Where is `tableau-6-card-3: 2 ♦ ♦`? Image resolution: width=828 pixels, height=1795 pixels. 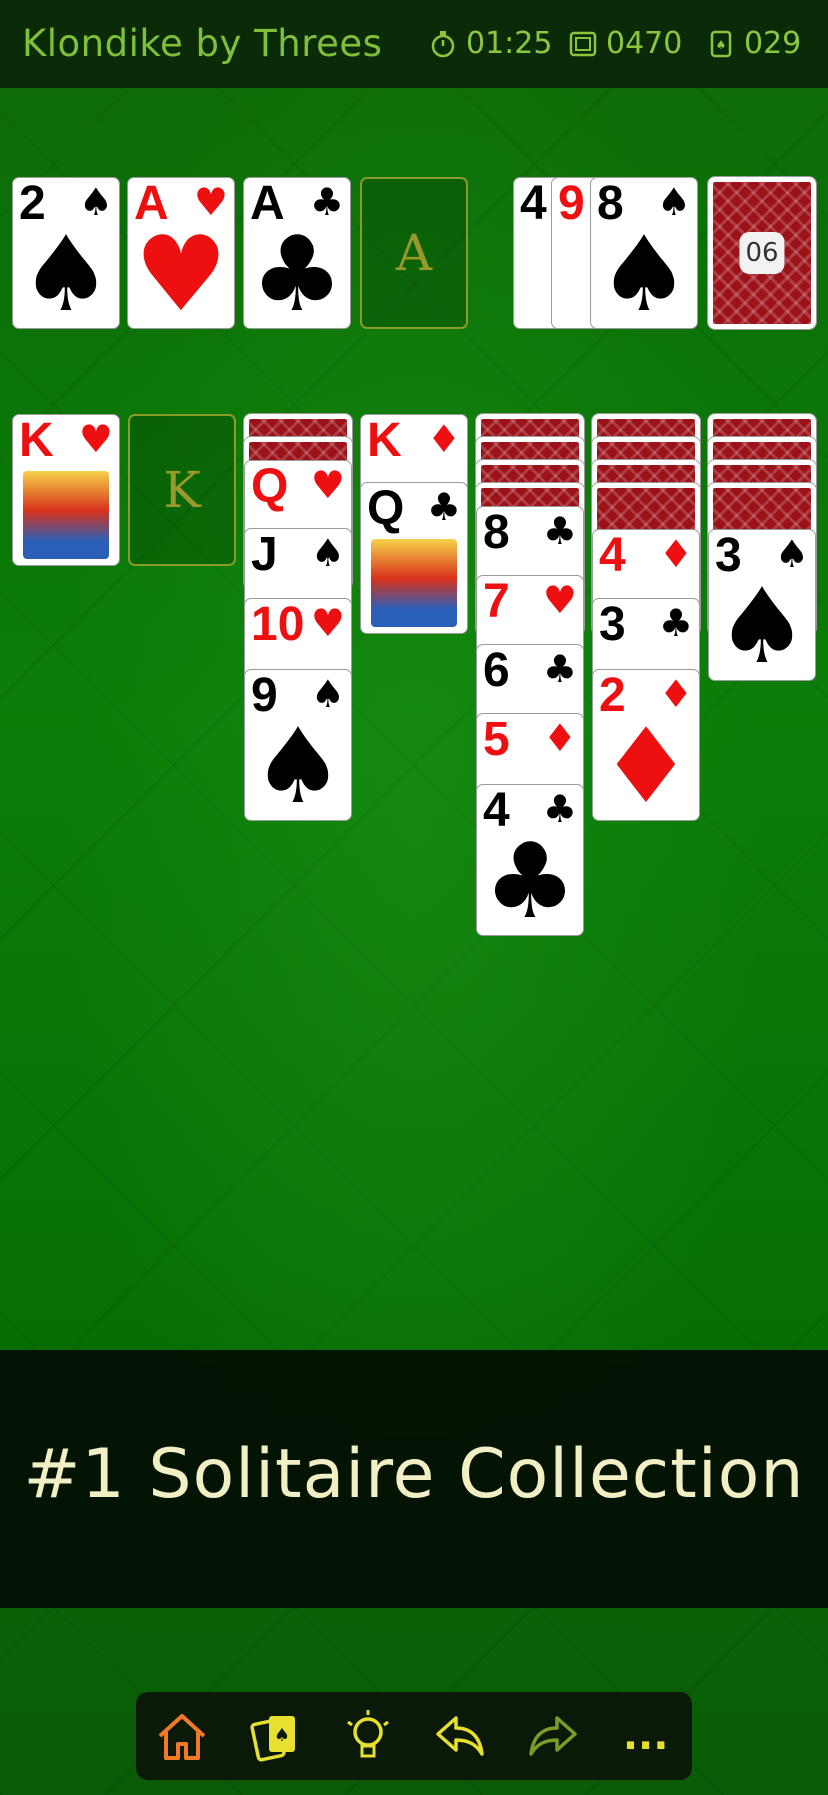 tableau-6-card-3: 2 ♦ ♦ is located at coordinates (646, 745).